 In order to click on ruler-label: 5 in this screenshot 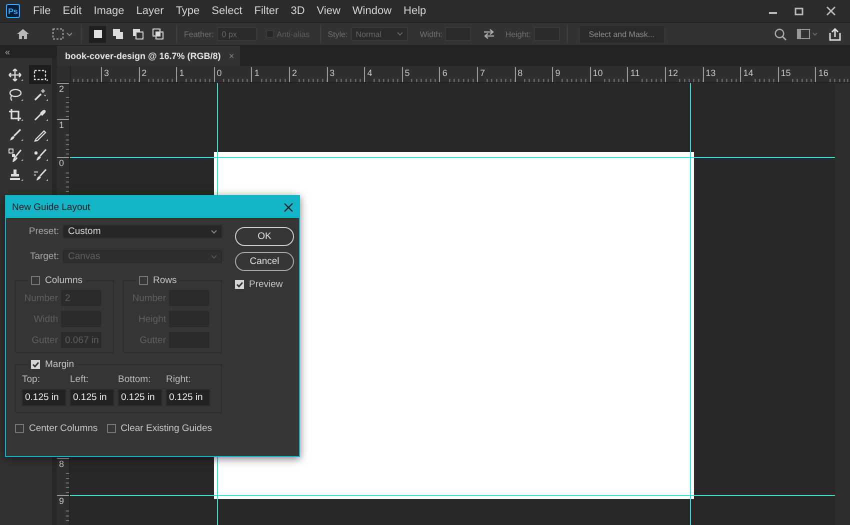, I will do `click(406, 74)`.